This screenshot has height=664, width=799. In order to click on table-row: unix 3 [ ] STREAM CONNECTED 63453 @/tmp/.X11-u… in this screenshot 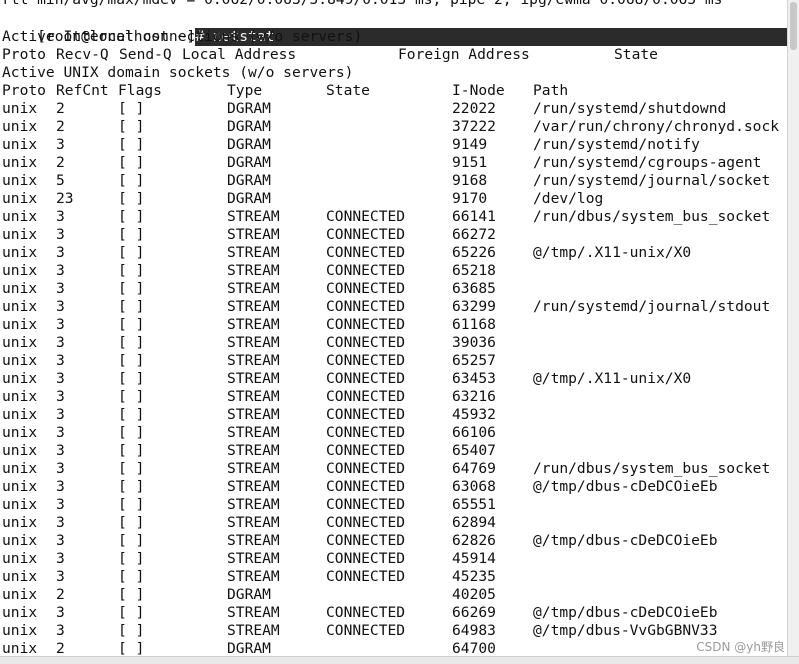, I will do `click(394, 379)`.